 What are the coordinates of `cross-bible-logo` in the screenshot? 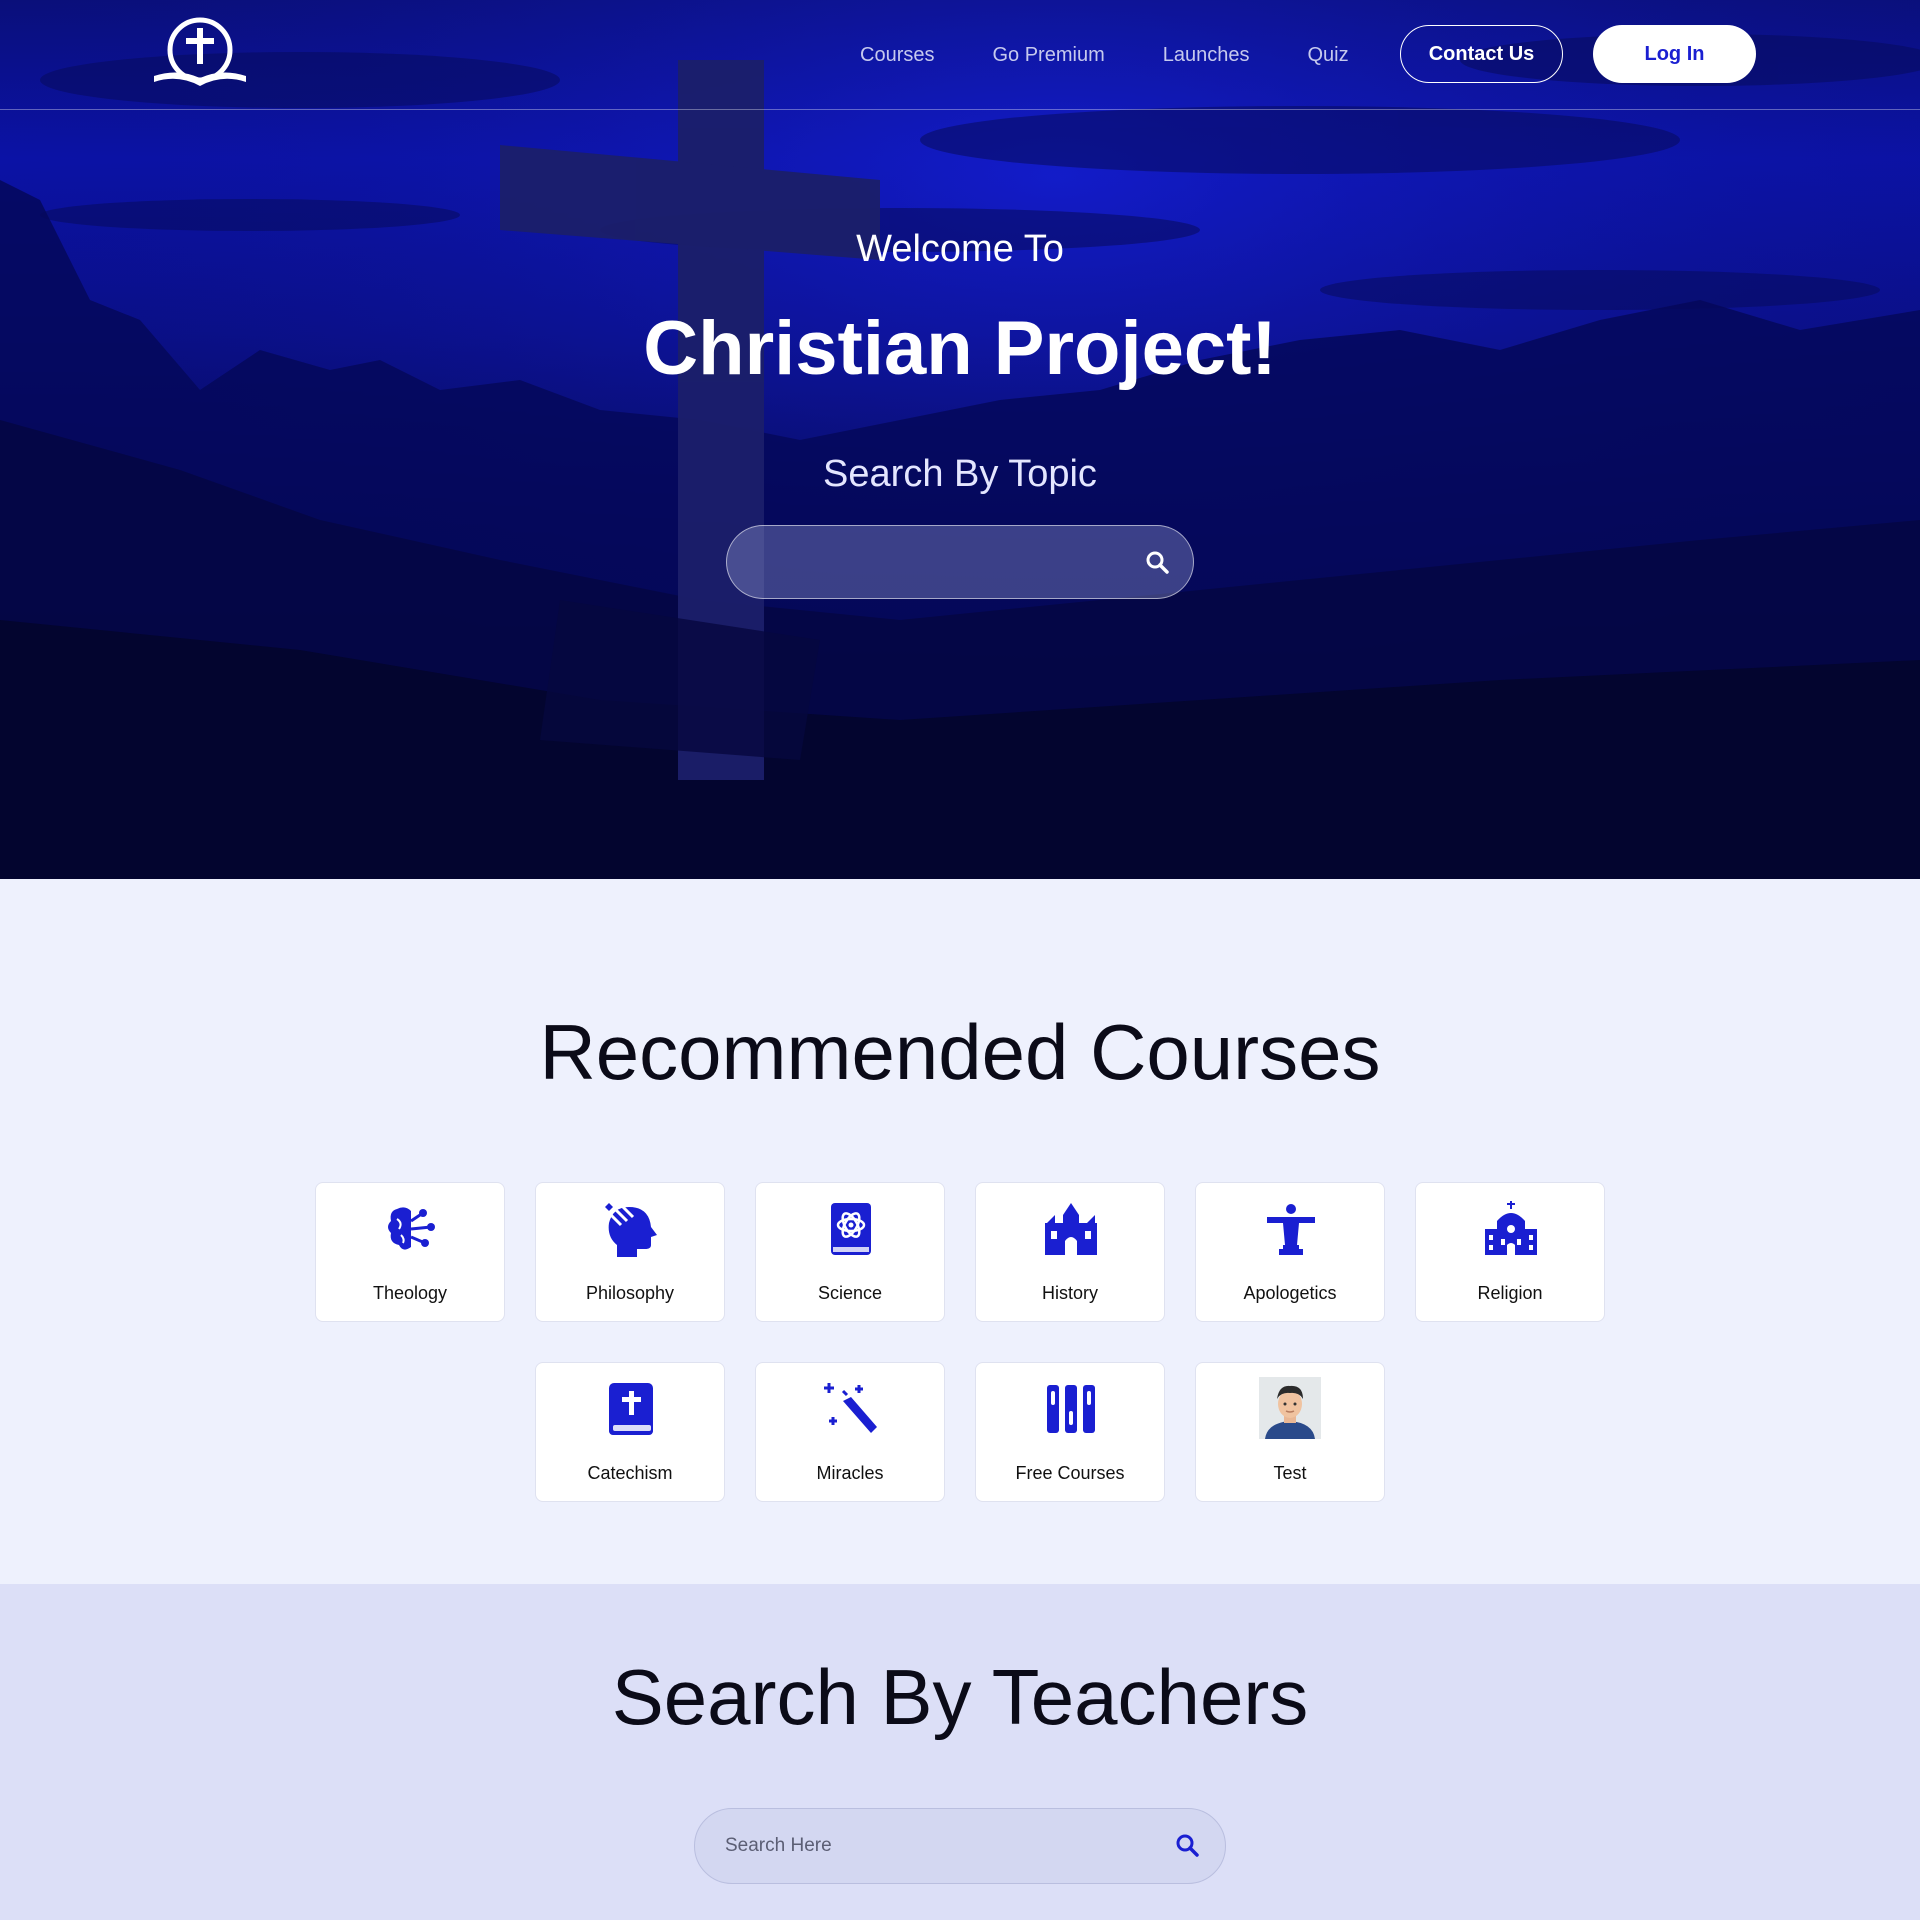 It's located at (200, 54).